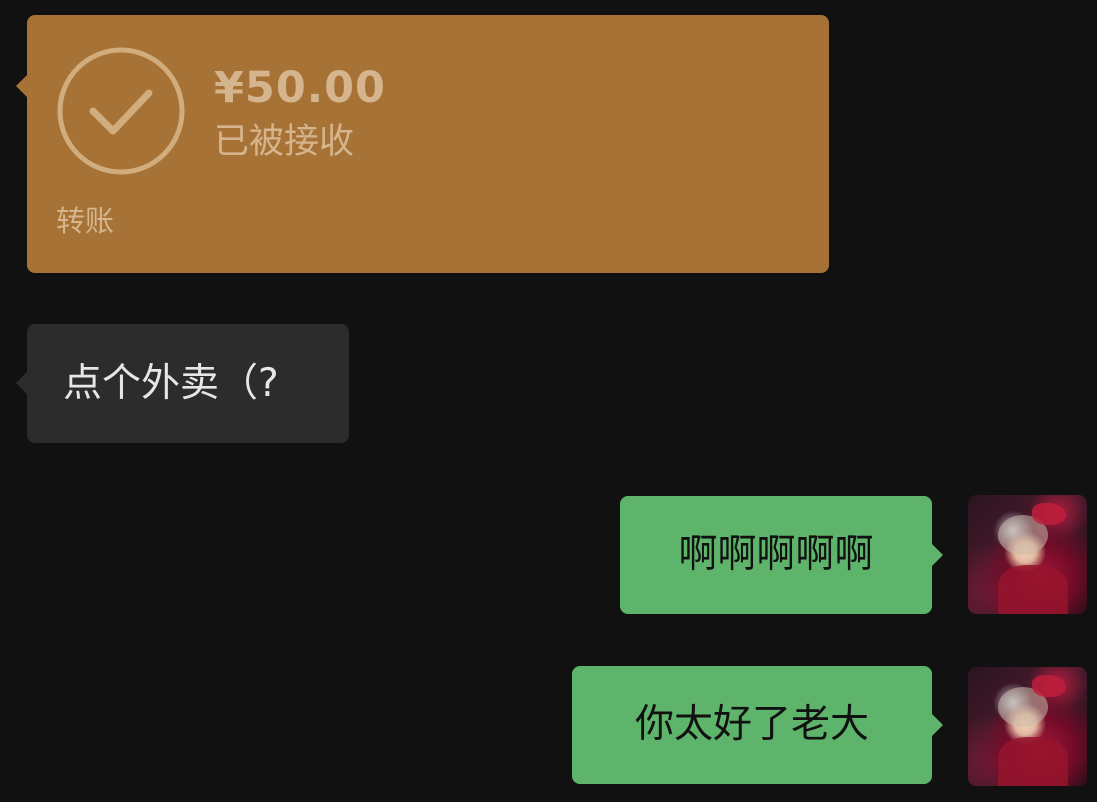  Describe the element at coordinates (121, 111) in the screenshot. I see `check-circle-icon` at that location.